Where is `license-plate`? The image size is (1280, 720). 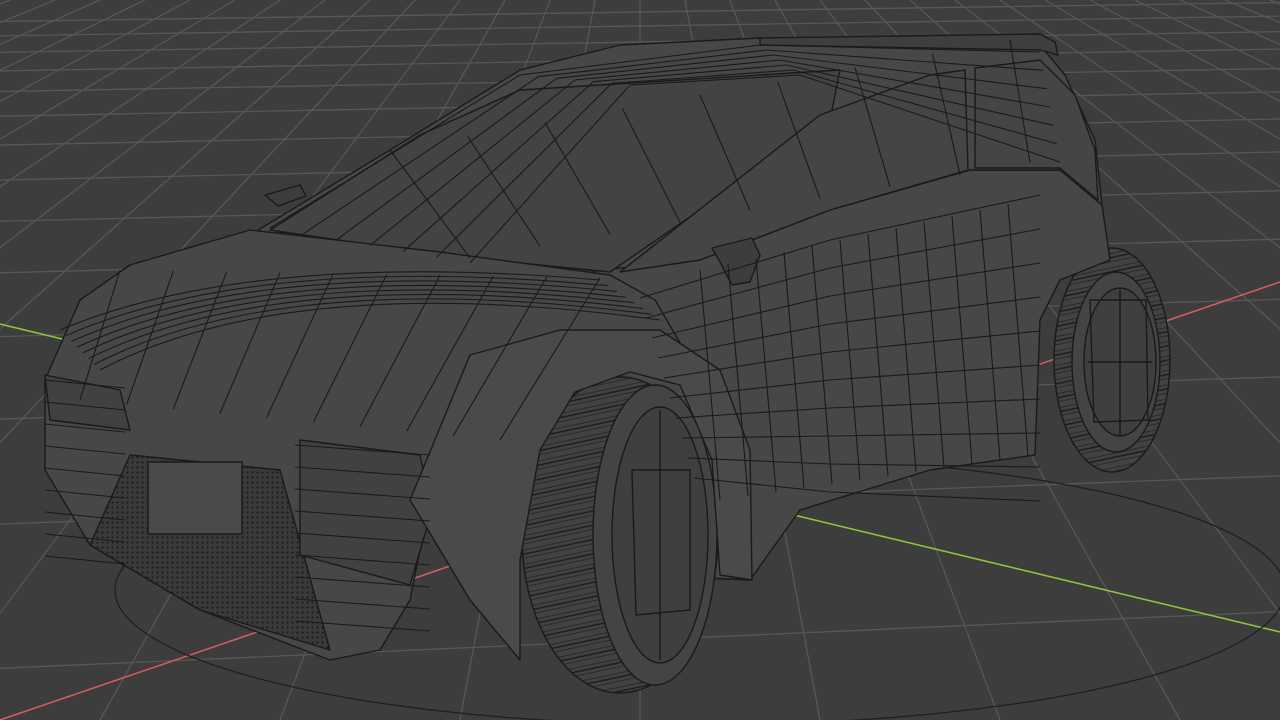
license-plate is located at coordinates (195, 498).